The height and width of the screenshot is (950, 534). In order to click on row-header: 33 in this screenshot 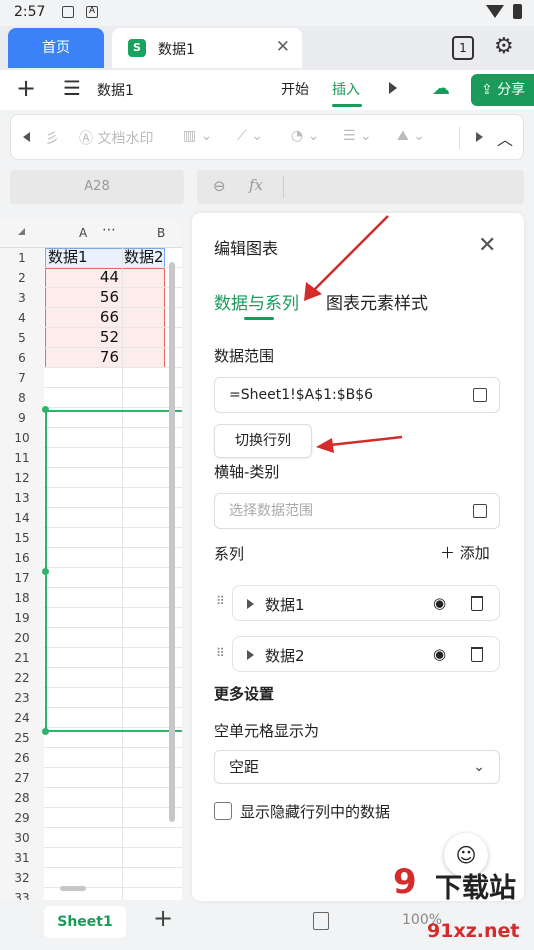, I will do `click(22, 894)`.